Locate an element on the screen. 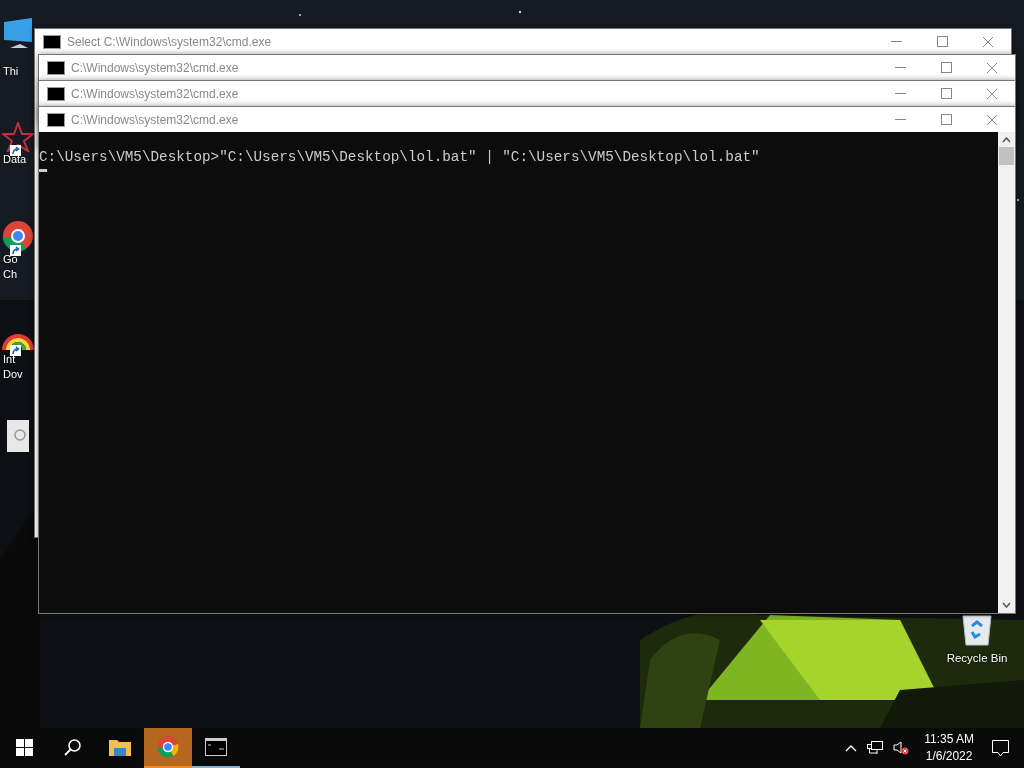 The image size is (1024, 768). clock-time: 11:35 AM is located at coordinates (949, 739).